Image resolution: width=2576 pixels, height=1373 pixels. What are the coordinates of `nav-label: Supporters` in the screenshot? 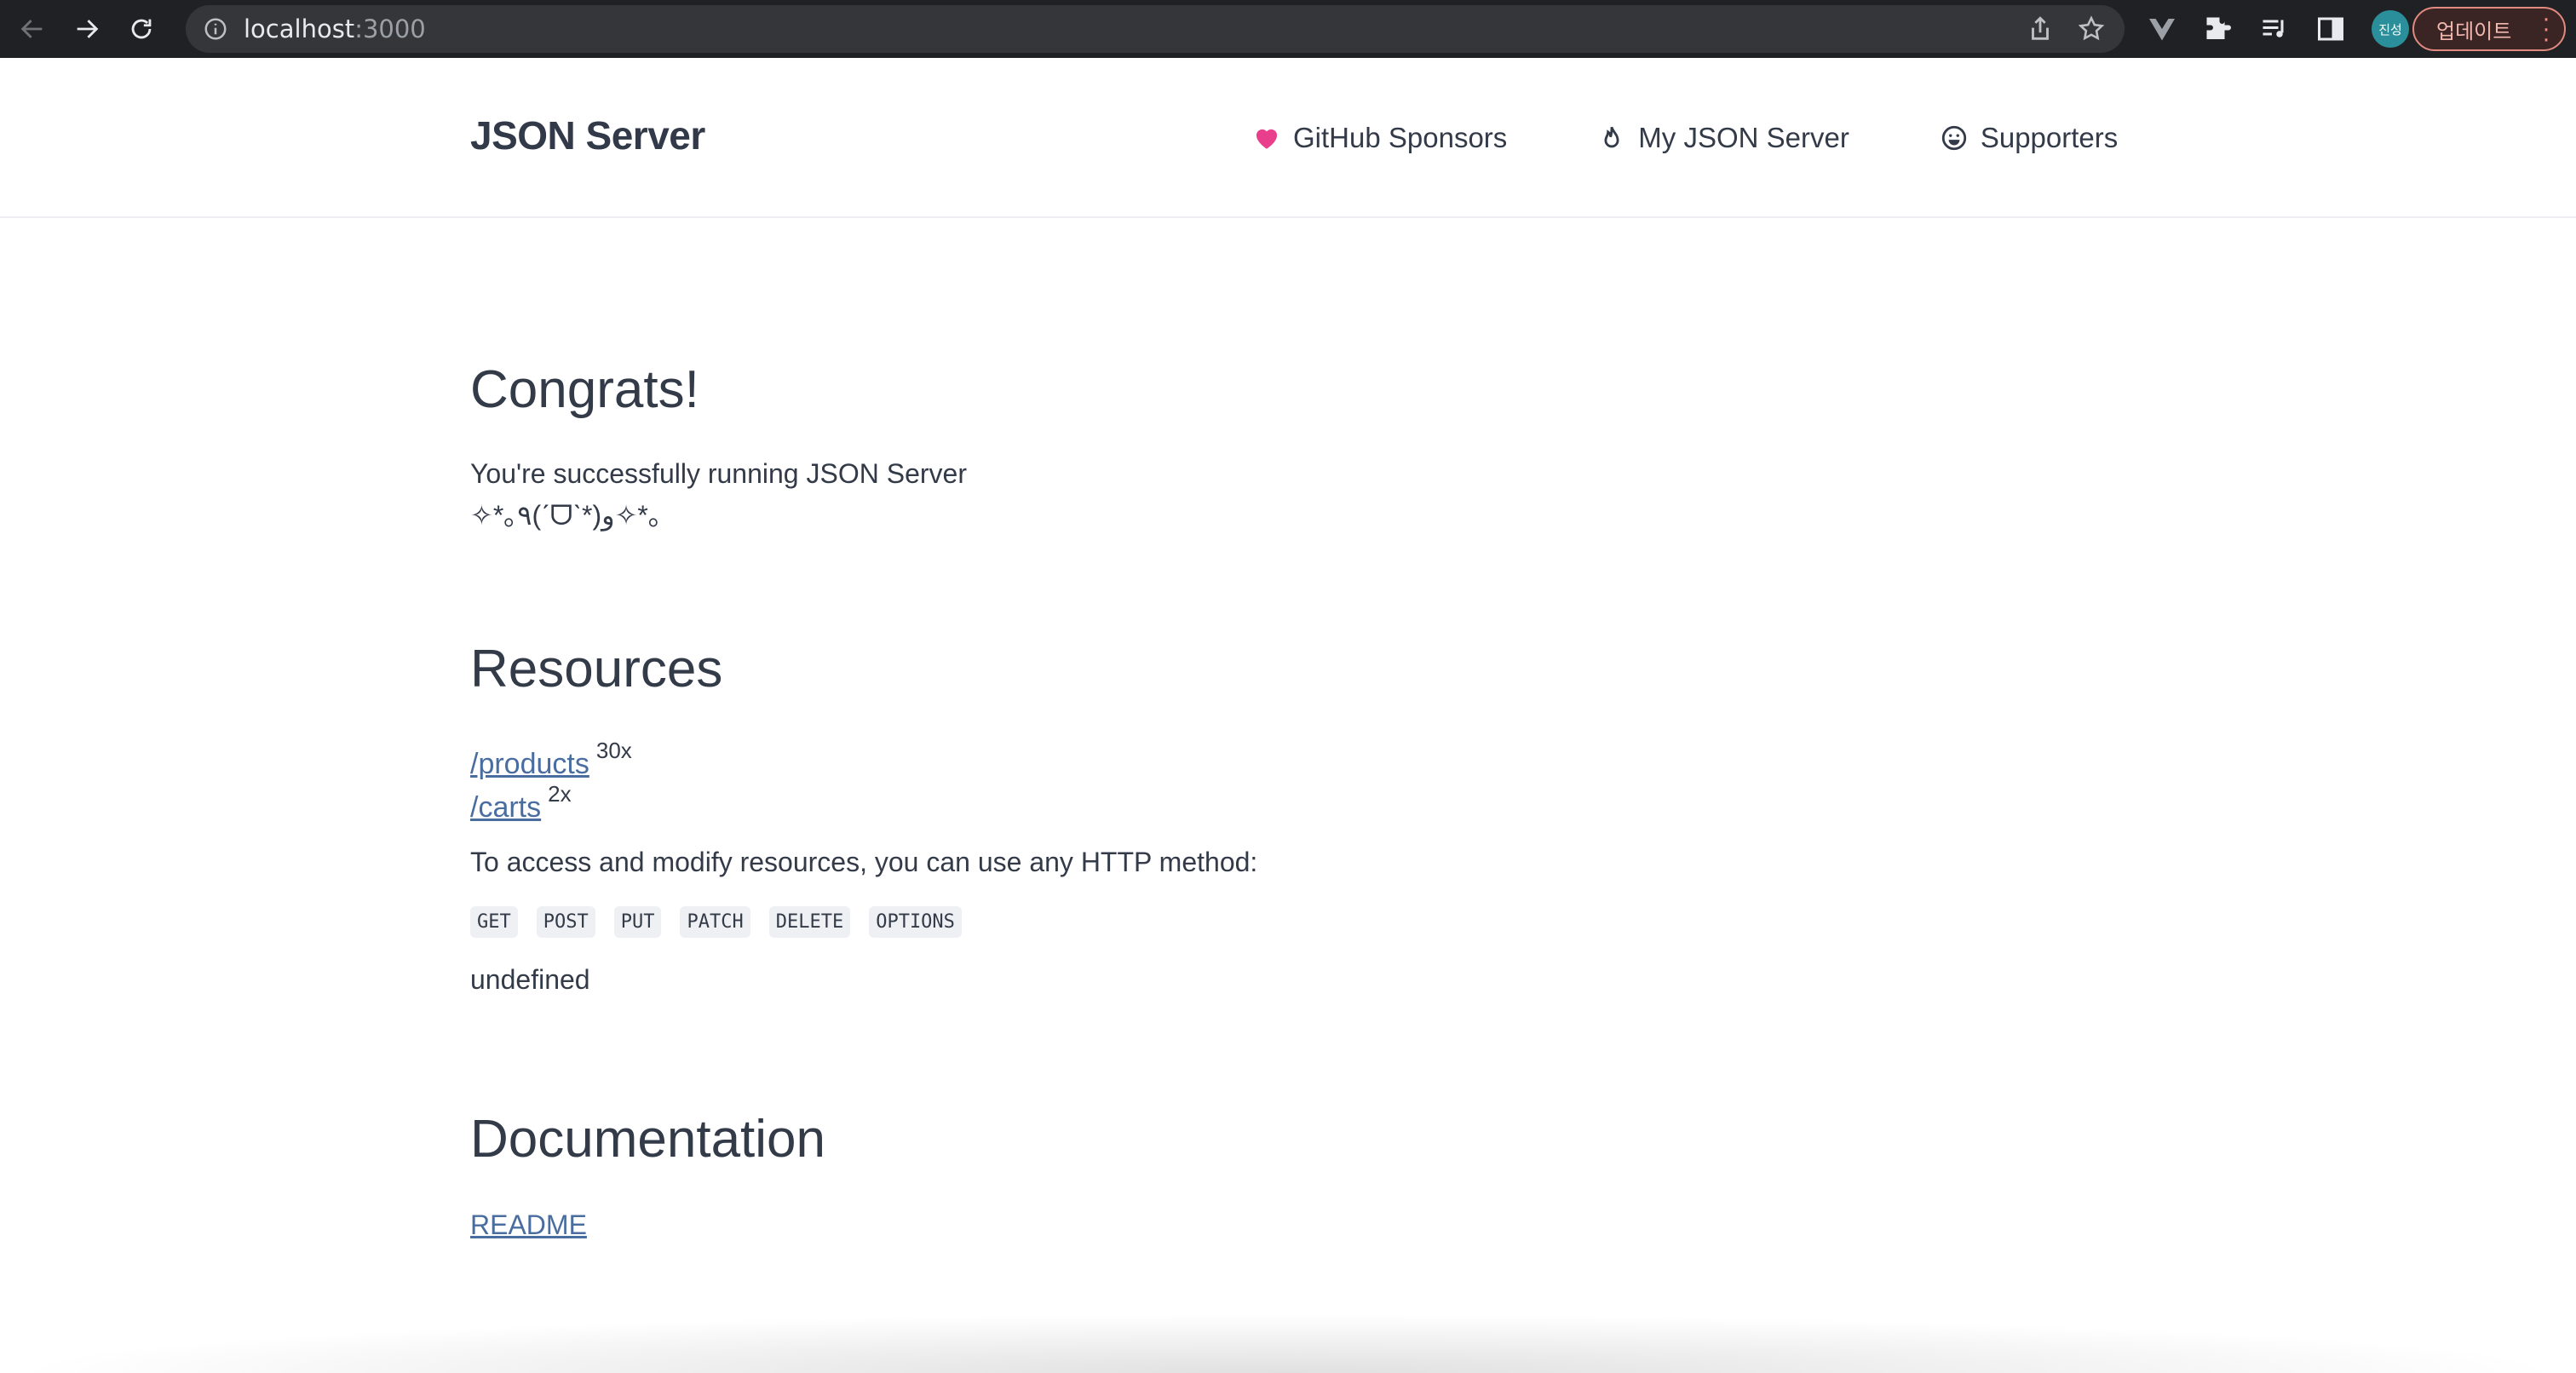 It's located at (2050, 137).